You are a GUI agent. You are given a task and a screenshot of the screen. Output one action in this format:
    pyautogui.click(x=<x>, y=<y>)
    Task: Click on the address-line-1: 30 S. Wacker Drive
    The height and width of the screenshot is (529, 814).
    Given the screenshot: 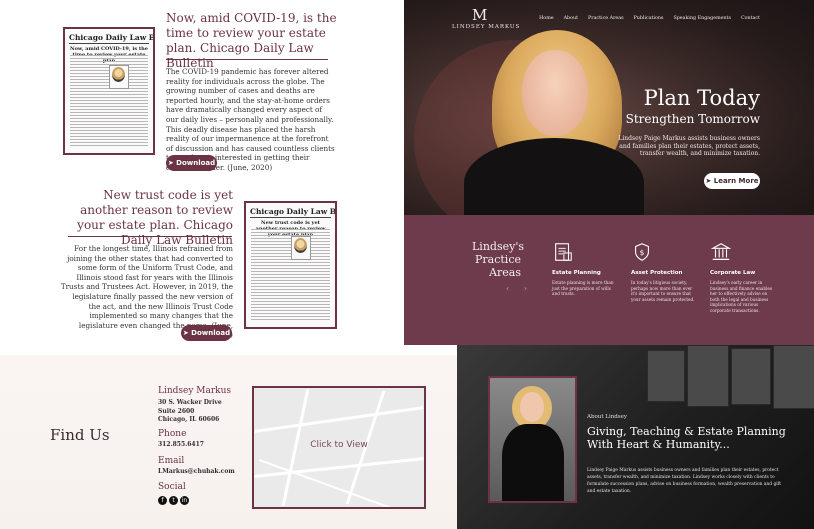 What is the action you would take?
    pyautogui.click(x=190, y=402)
    